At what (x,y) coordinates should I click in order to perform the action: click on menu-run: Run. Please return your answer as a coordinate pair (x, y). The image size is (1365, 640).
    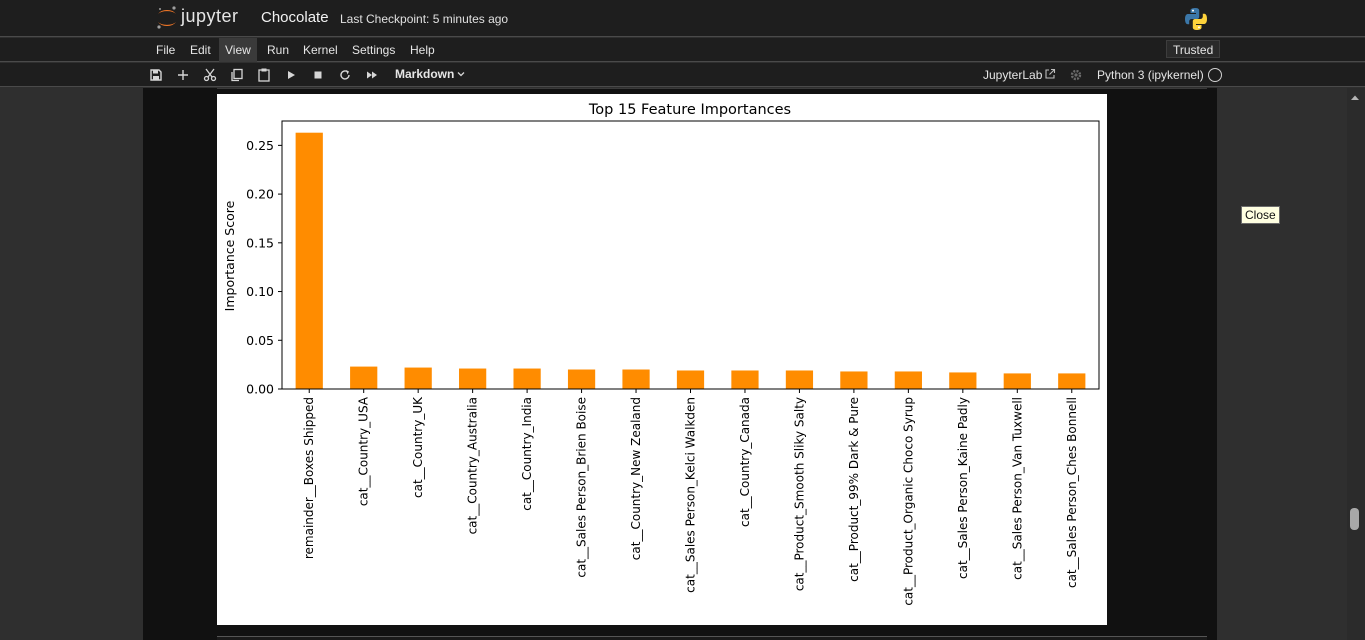
    Looking at the image, I should click on (278, 50).